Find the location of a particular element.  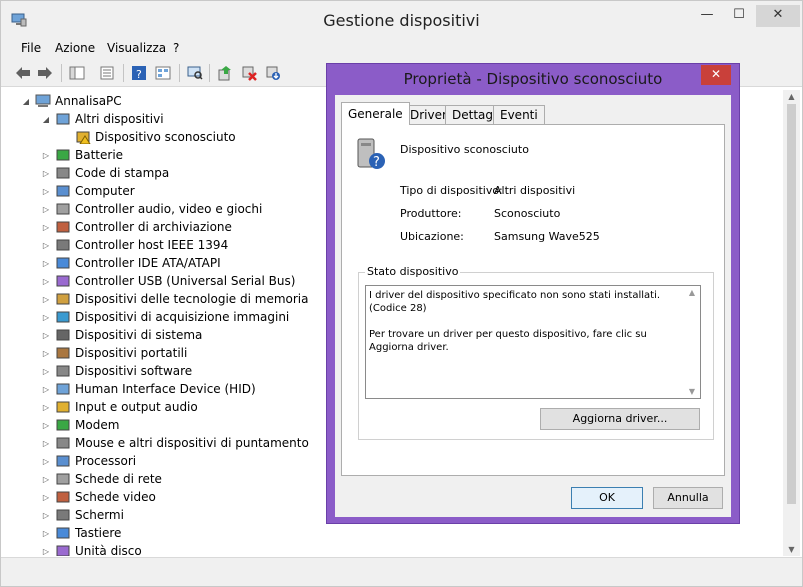

minimize-button: — is located at coordinates (707, 16).